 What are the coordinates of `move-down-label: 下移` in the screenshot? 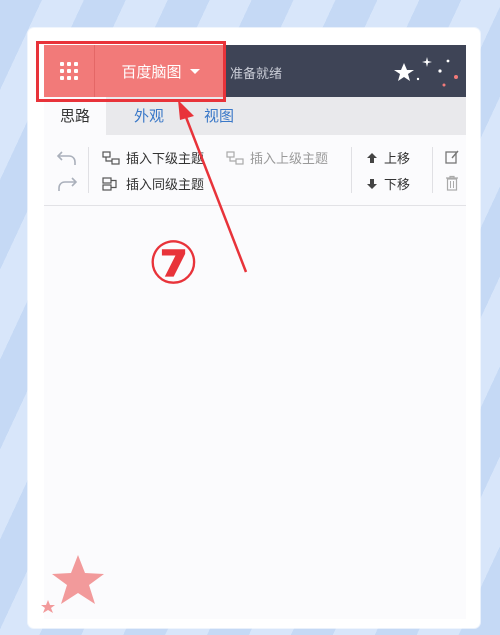 It's located at (397, 185).